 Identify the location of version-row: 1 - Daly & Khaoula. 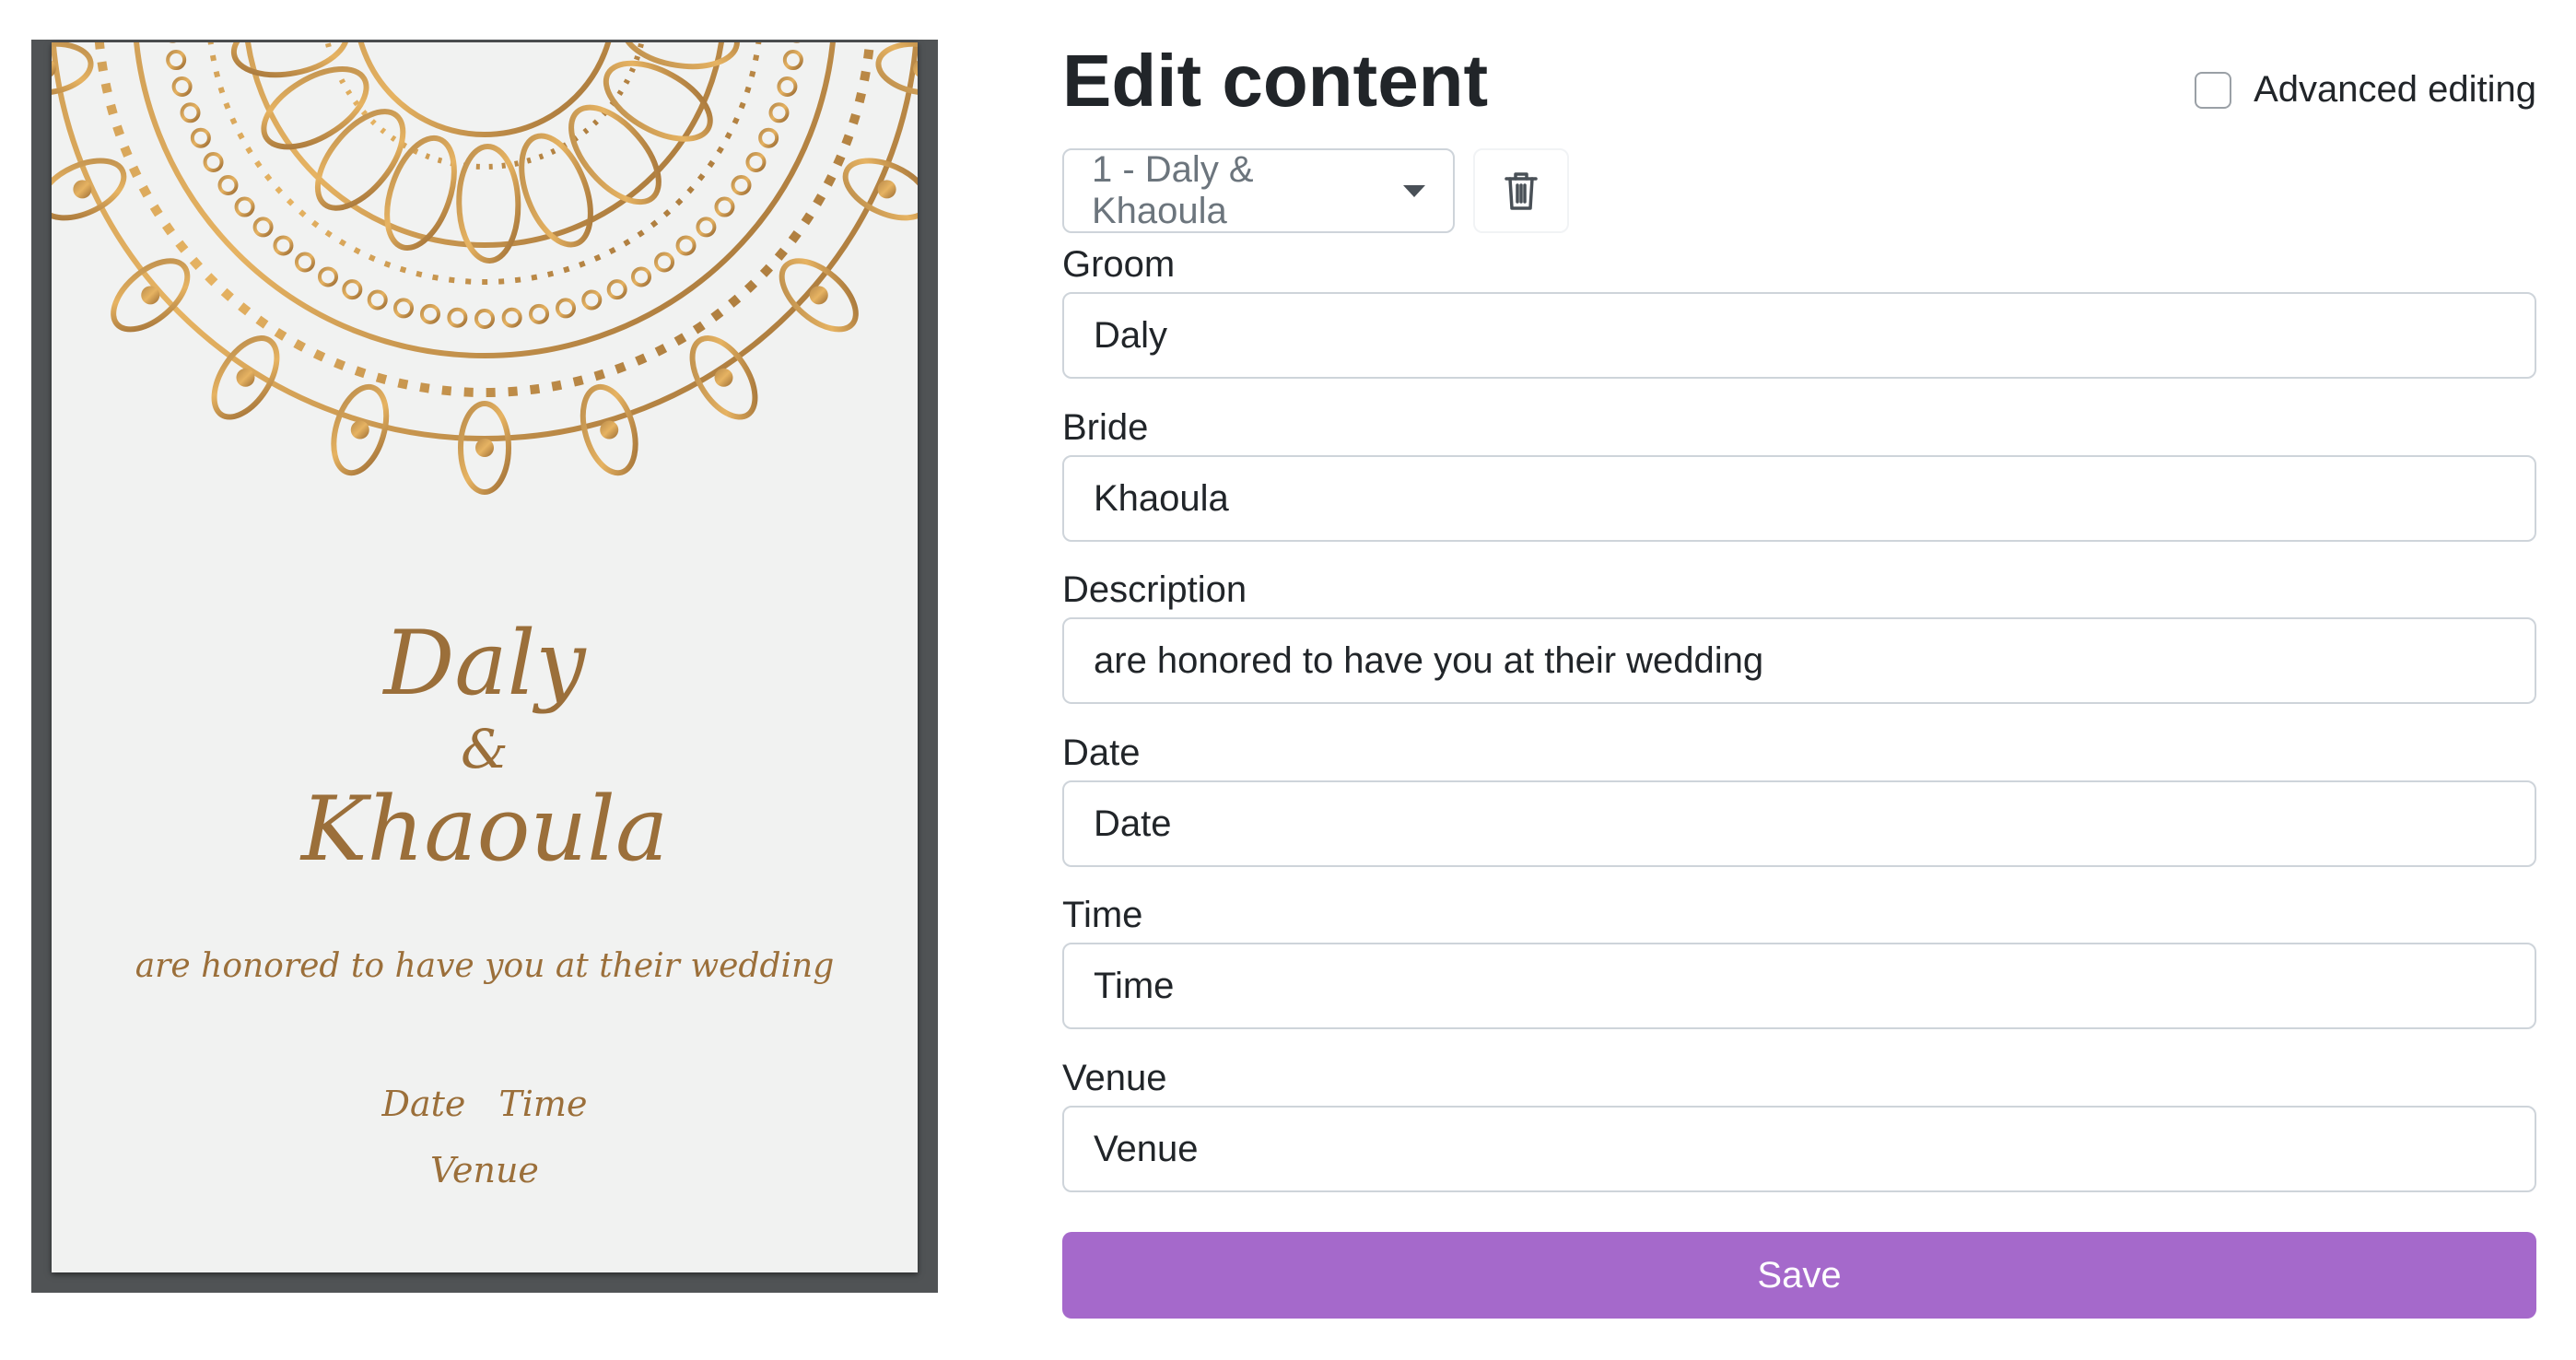
(1315, 190).